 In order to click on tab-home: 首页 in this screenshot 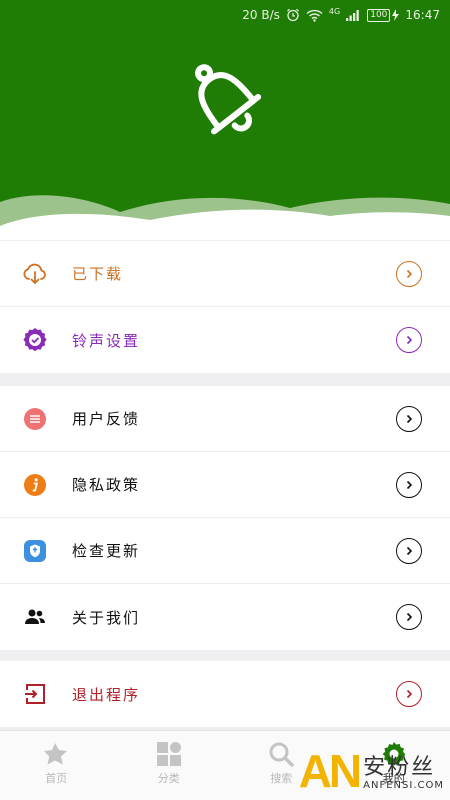, I will do `click(56, 765)`.